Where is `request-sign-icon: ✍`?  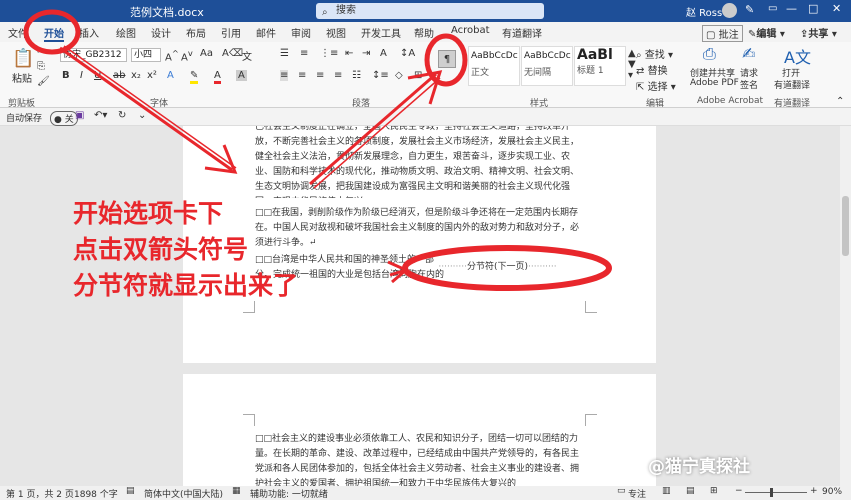 request-sign-icon: ✍ is located at coordinates (748, 53).